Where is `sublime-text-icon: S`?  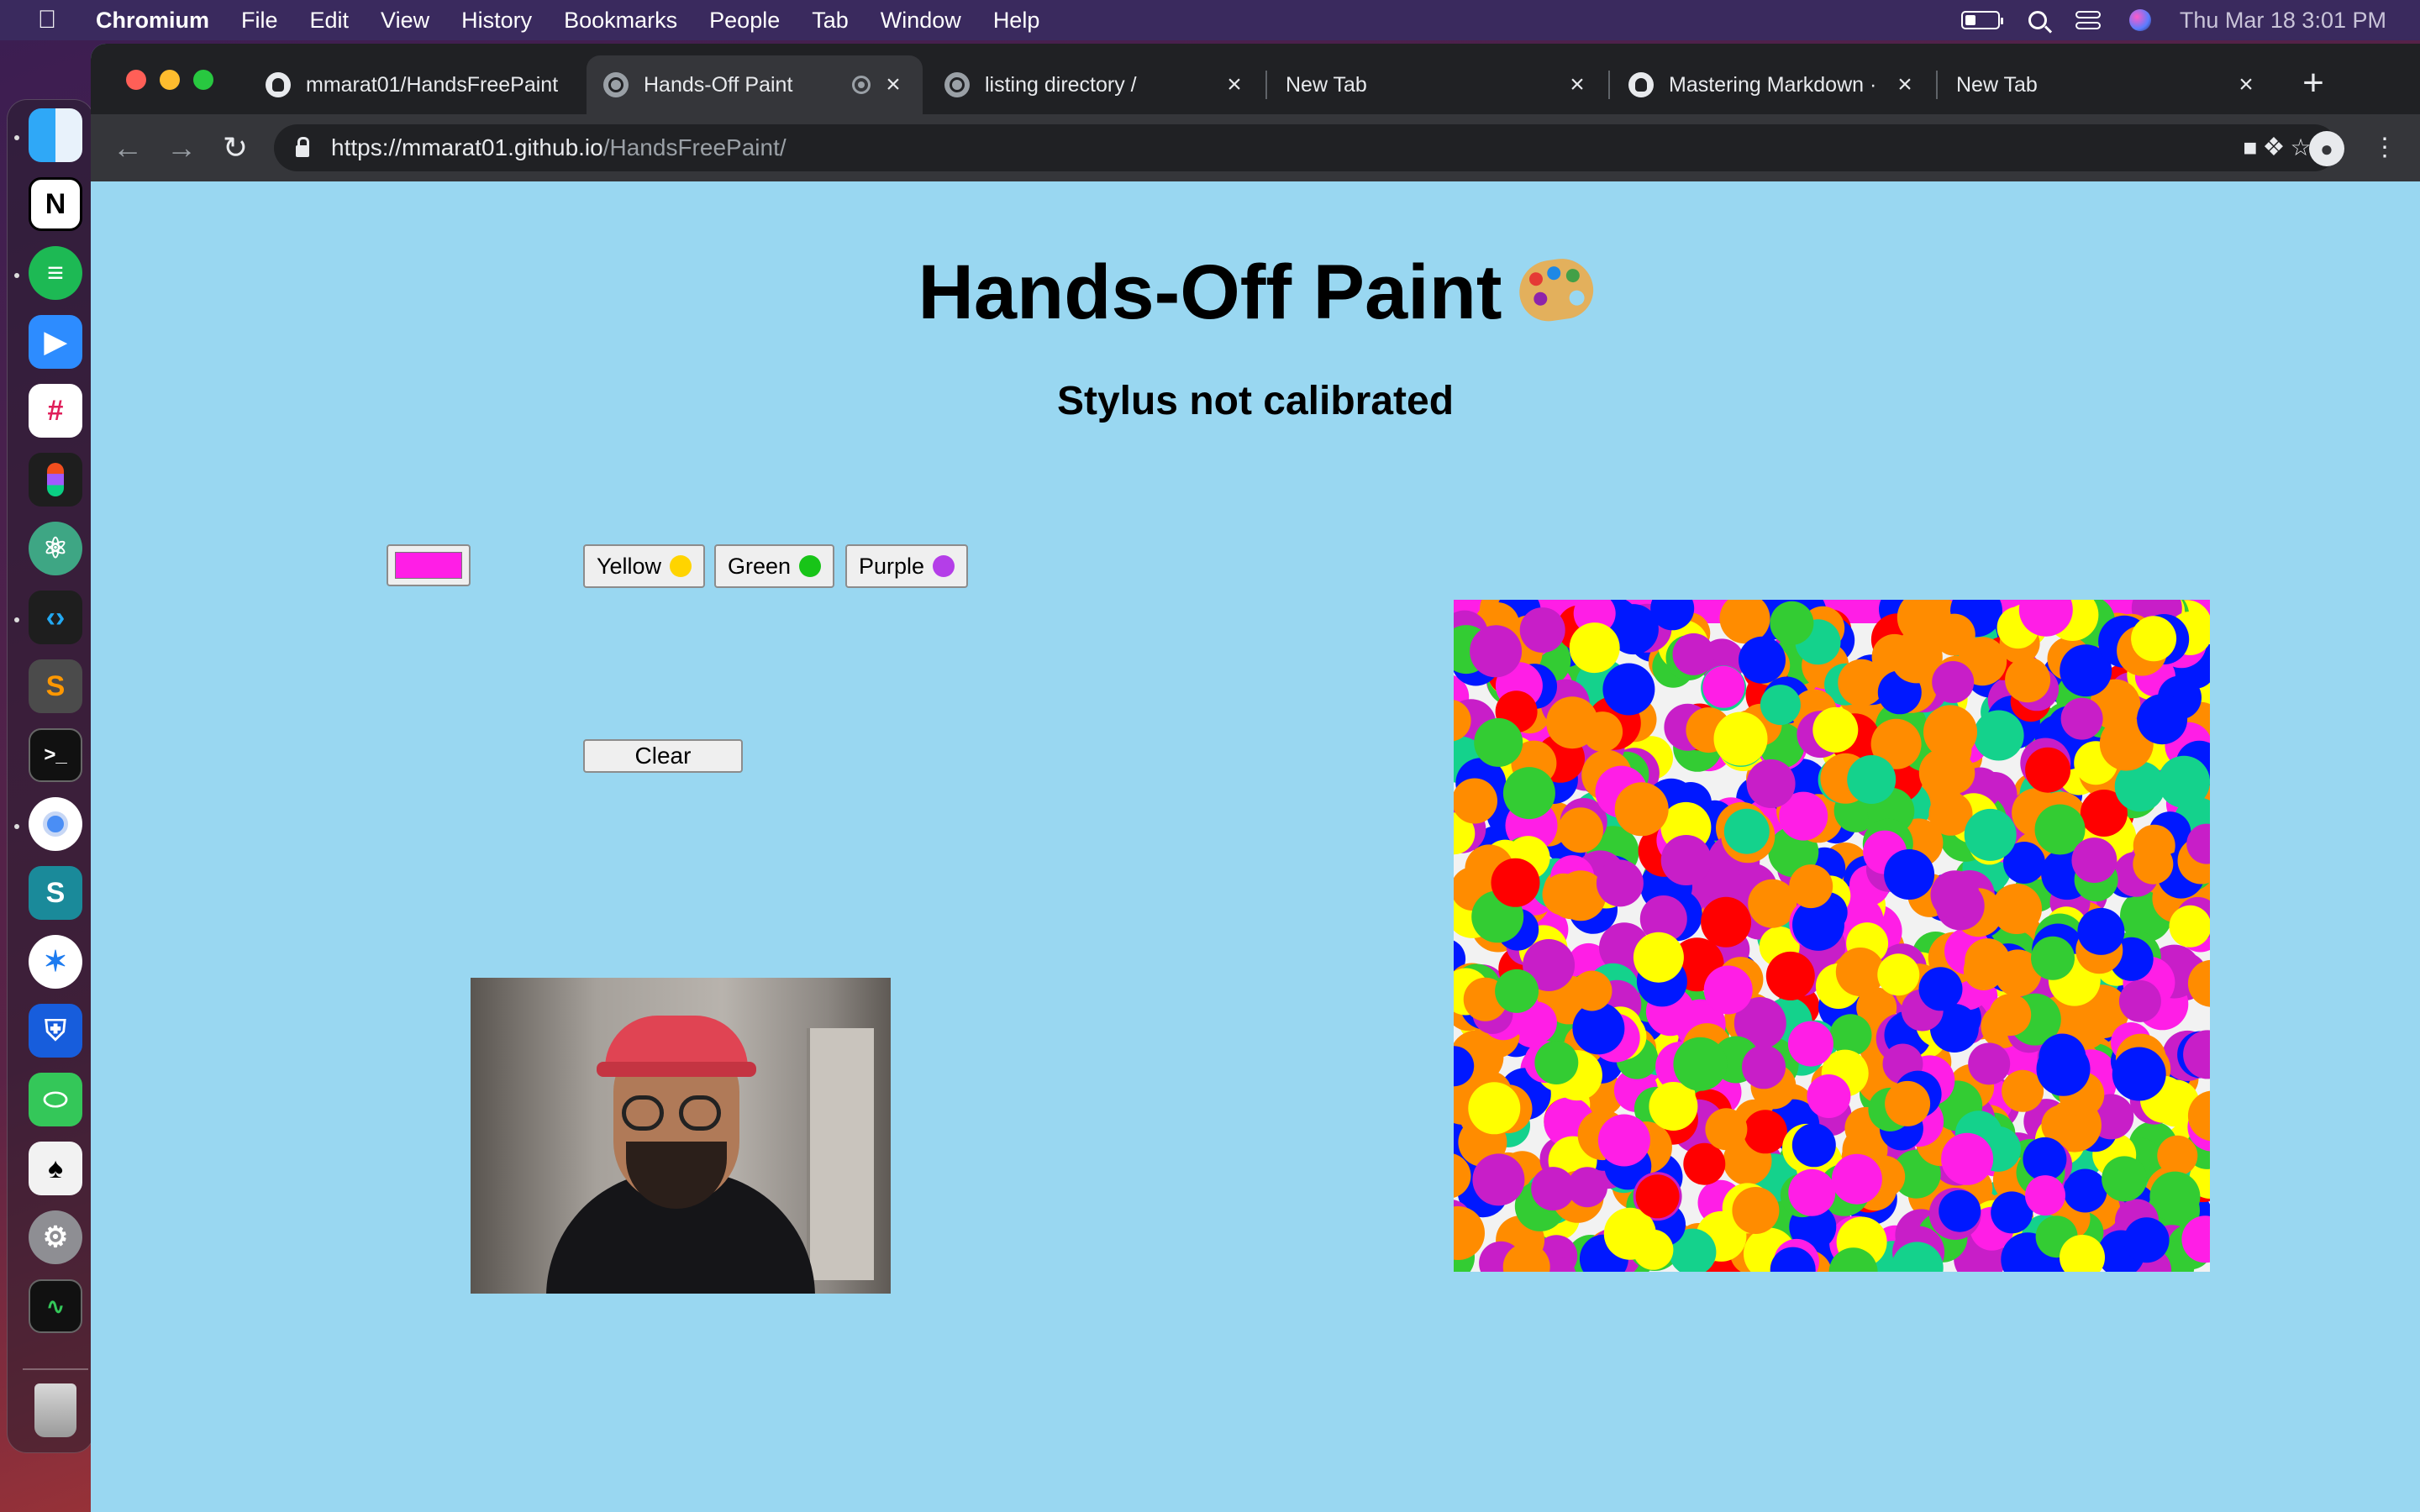
sublime-text-icon: S is located at coordinates (55, 686).